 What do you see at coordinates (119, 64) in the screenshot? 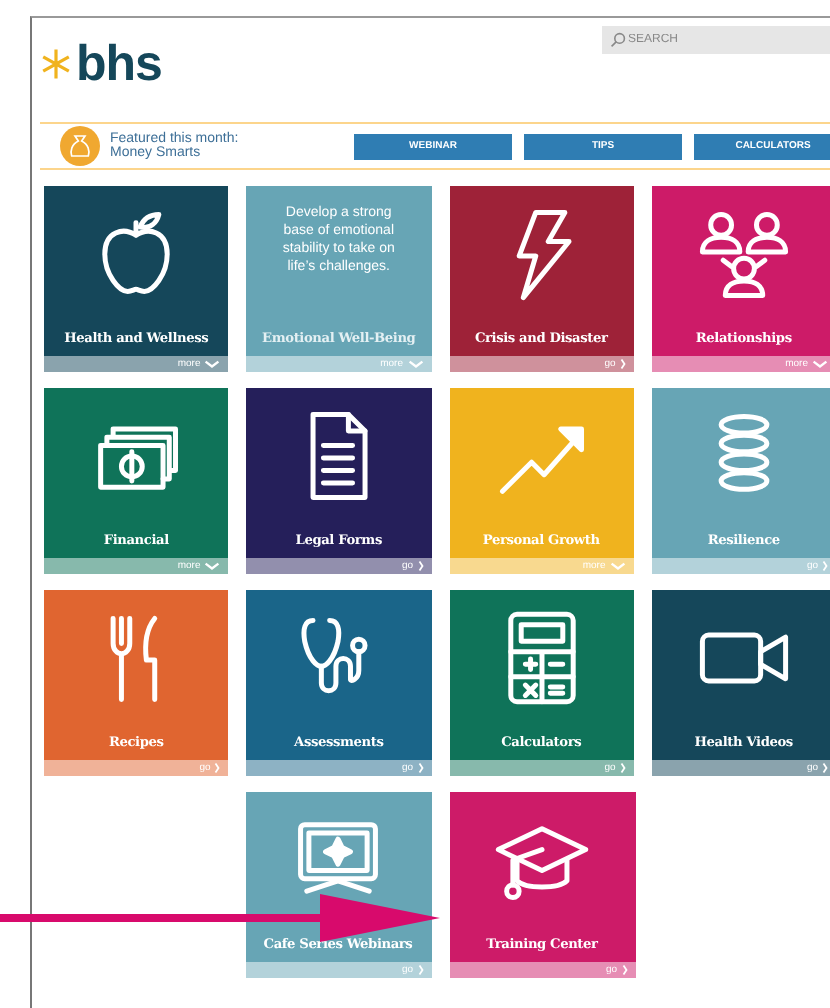
I see `logo-text: bhs` at bounding box center [119, 64].